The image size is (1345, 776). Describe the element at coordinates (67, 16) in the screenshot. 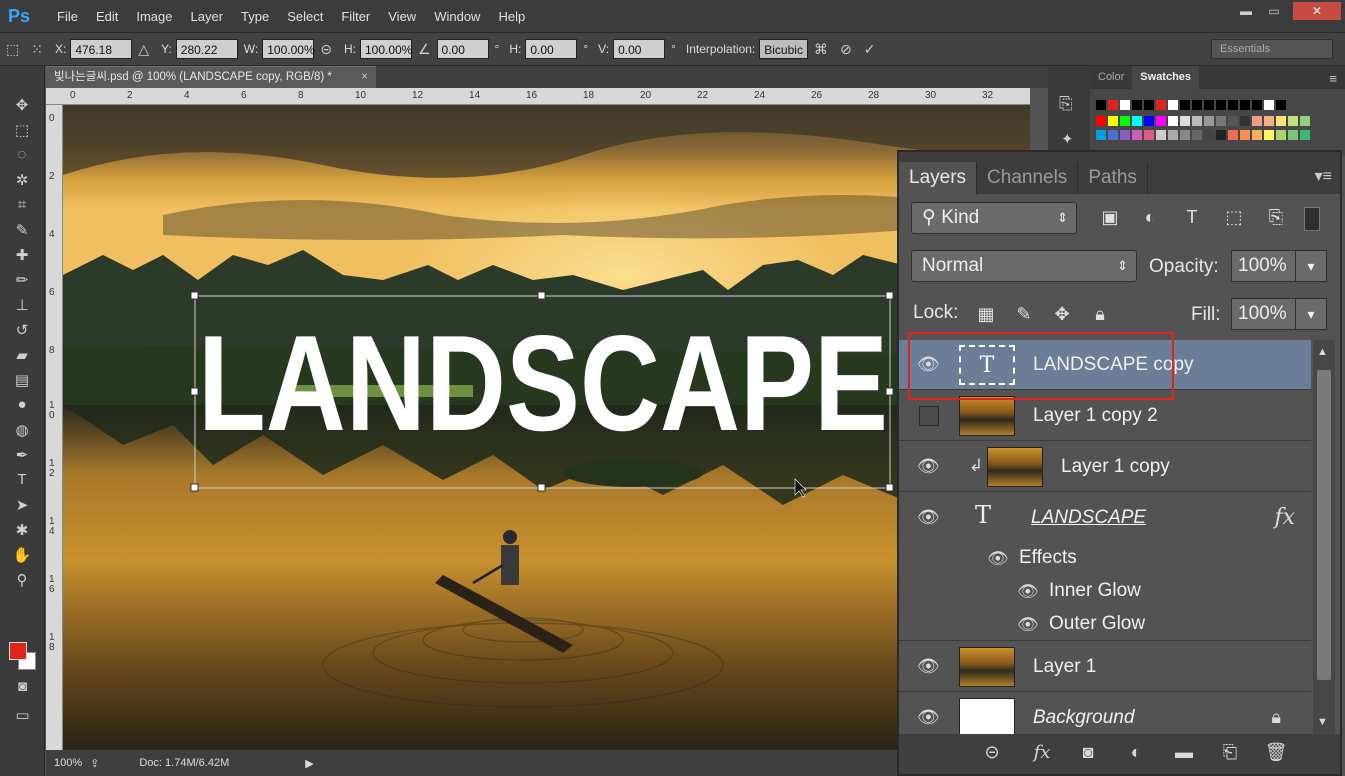

I see `menu-file: File` at that location.